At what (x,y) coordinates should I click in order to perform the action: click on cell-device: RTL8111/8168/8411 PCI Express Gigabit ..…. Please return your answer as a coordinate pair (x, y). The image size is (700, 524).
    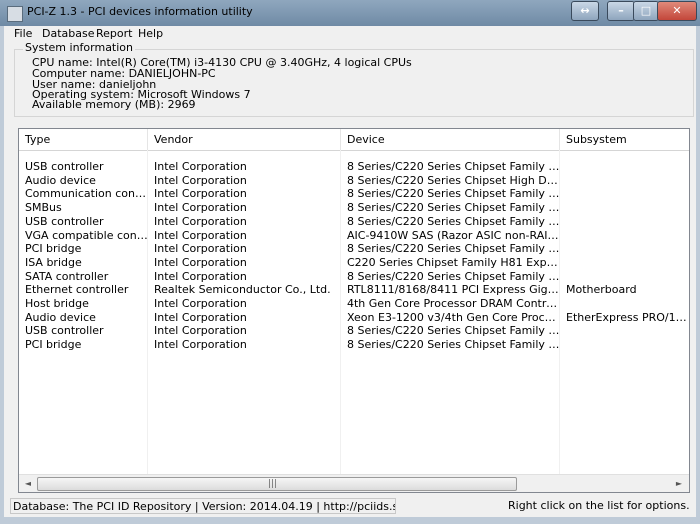
    Looking at the image, I should click on (453, 290).